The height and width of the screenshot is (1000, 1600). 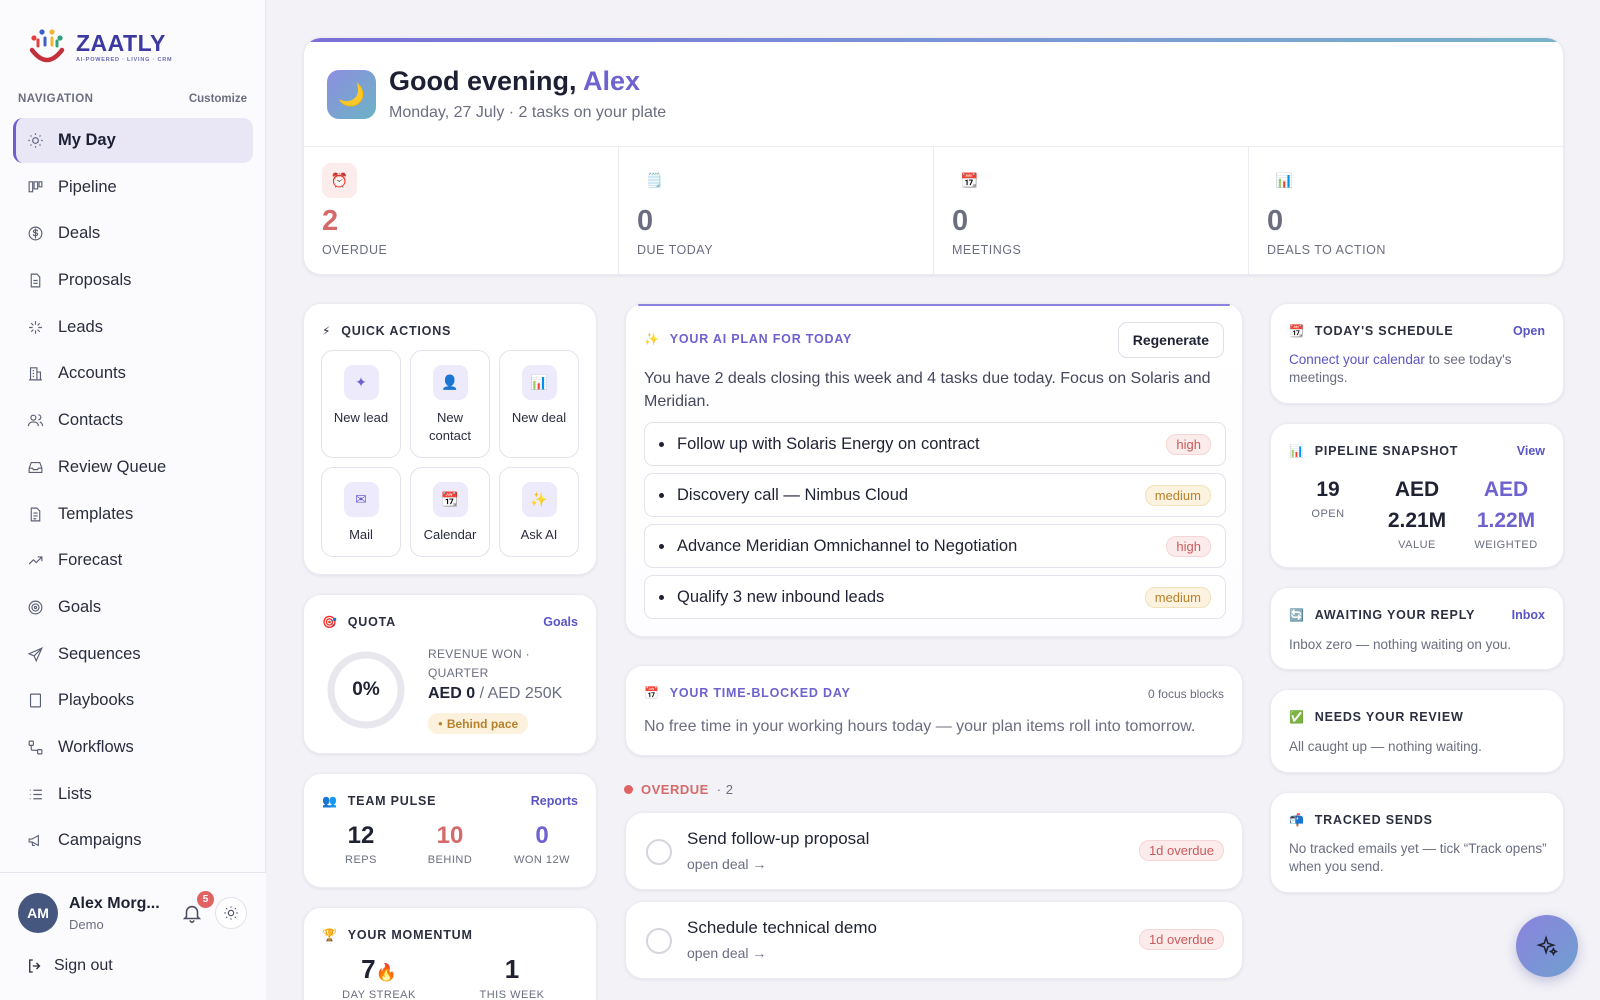 I want to click on mail-button: ✉ Mail, so click(x=361, y=512).